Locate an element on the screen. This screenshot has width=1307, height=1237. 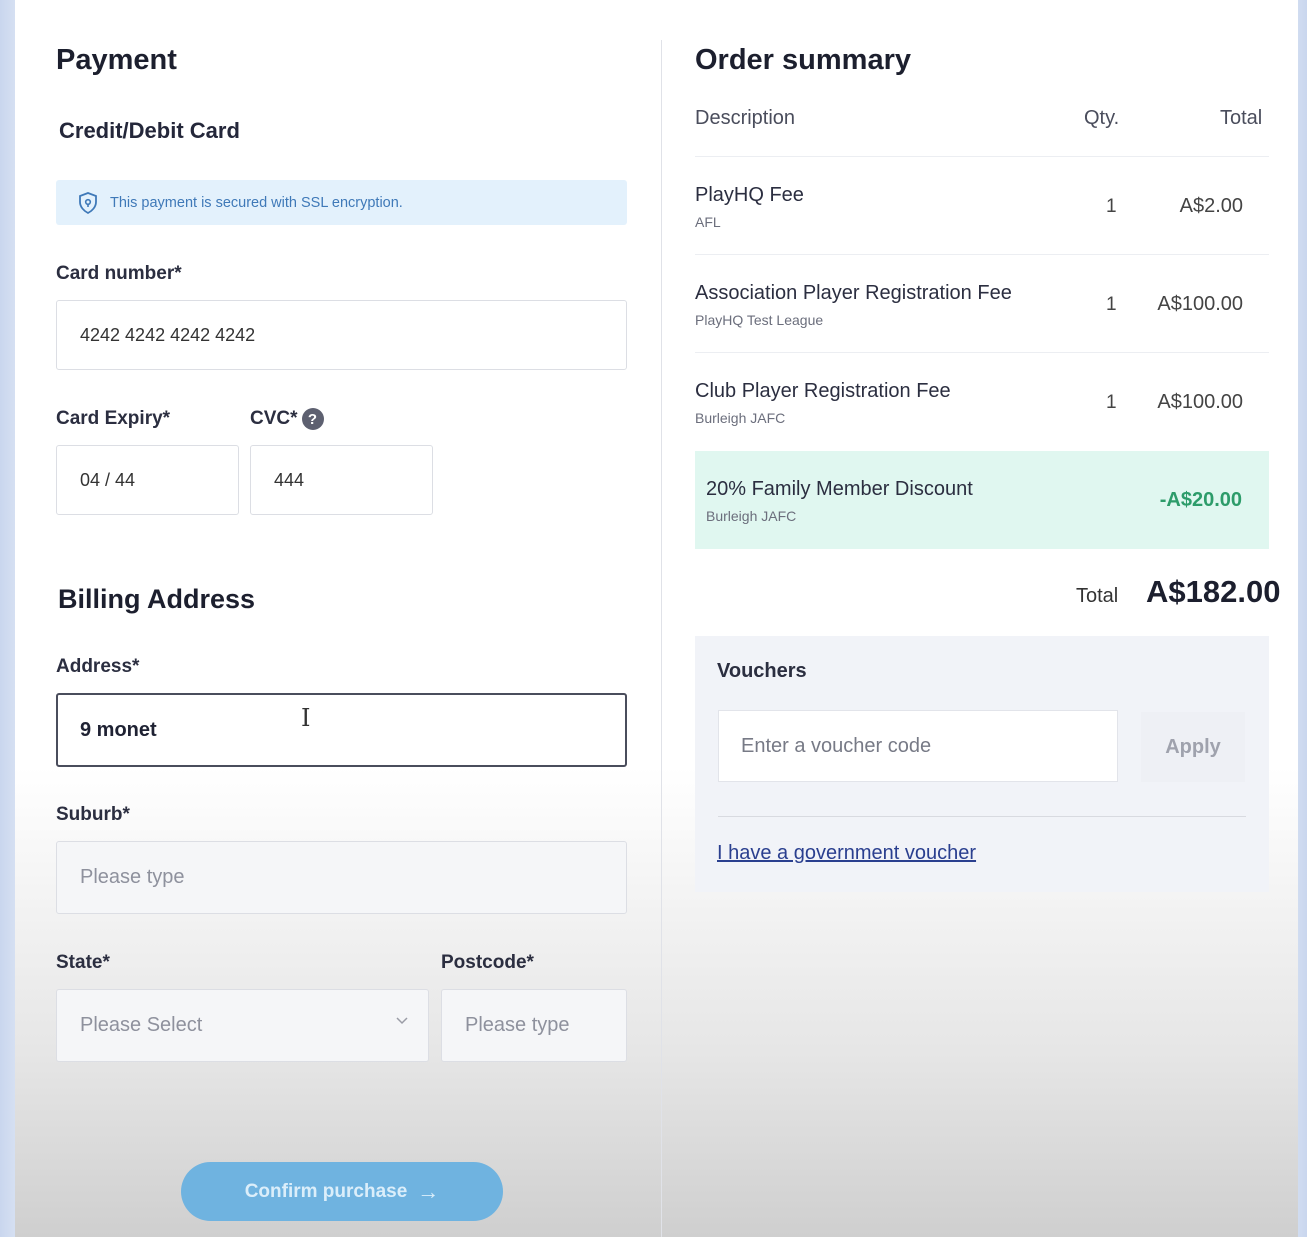
total-value: A$182.00 is located at coordinates (1213, 591).